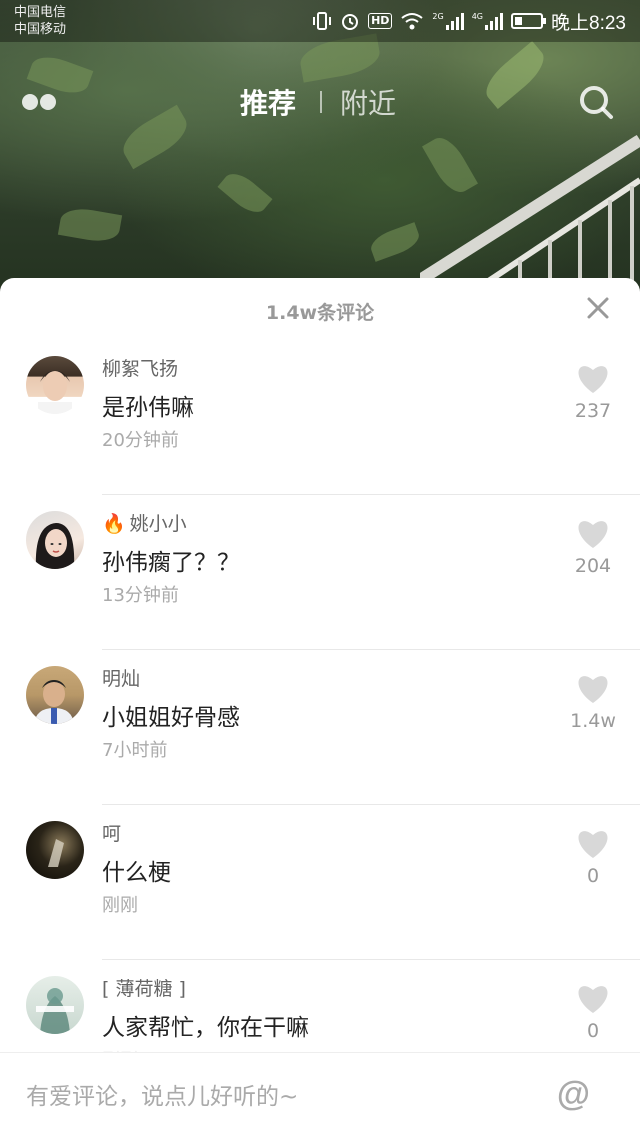 The width and height of the screenshot is (640, 1138). What do you see at coordinates (380, 21) in the screenshot?
I see `hd-badge: HD` at bounding box center [380, 21].